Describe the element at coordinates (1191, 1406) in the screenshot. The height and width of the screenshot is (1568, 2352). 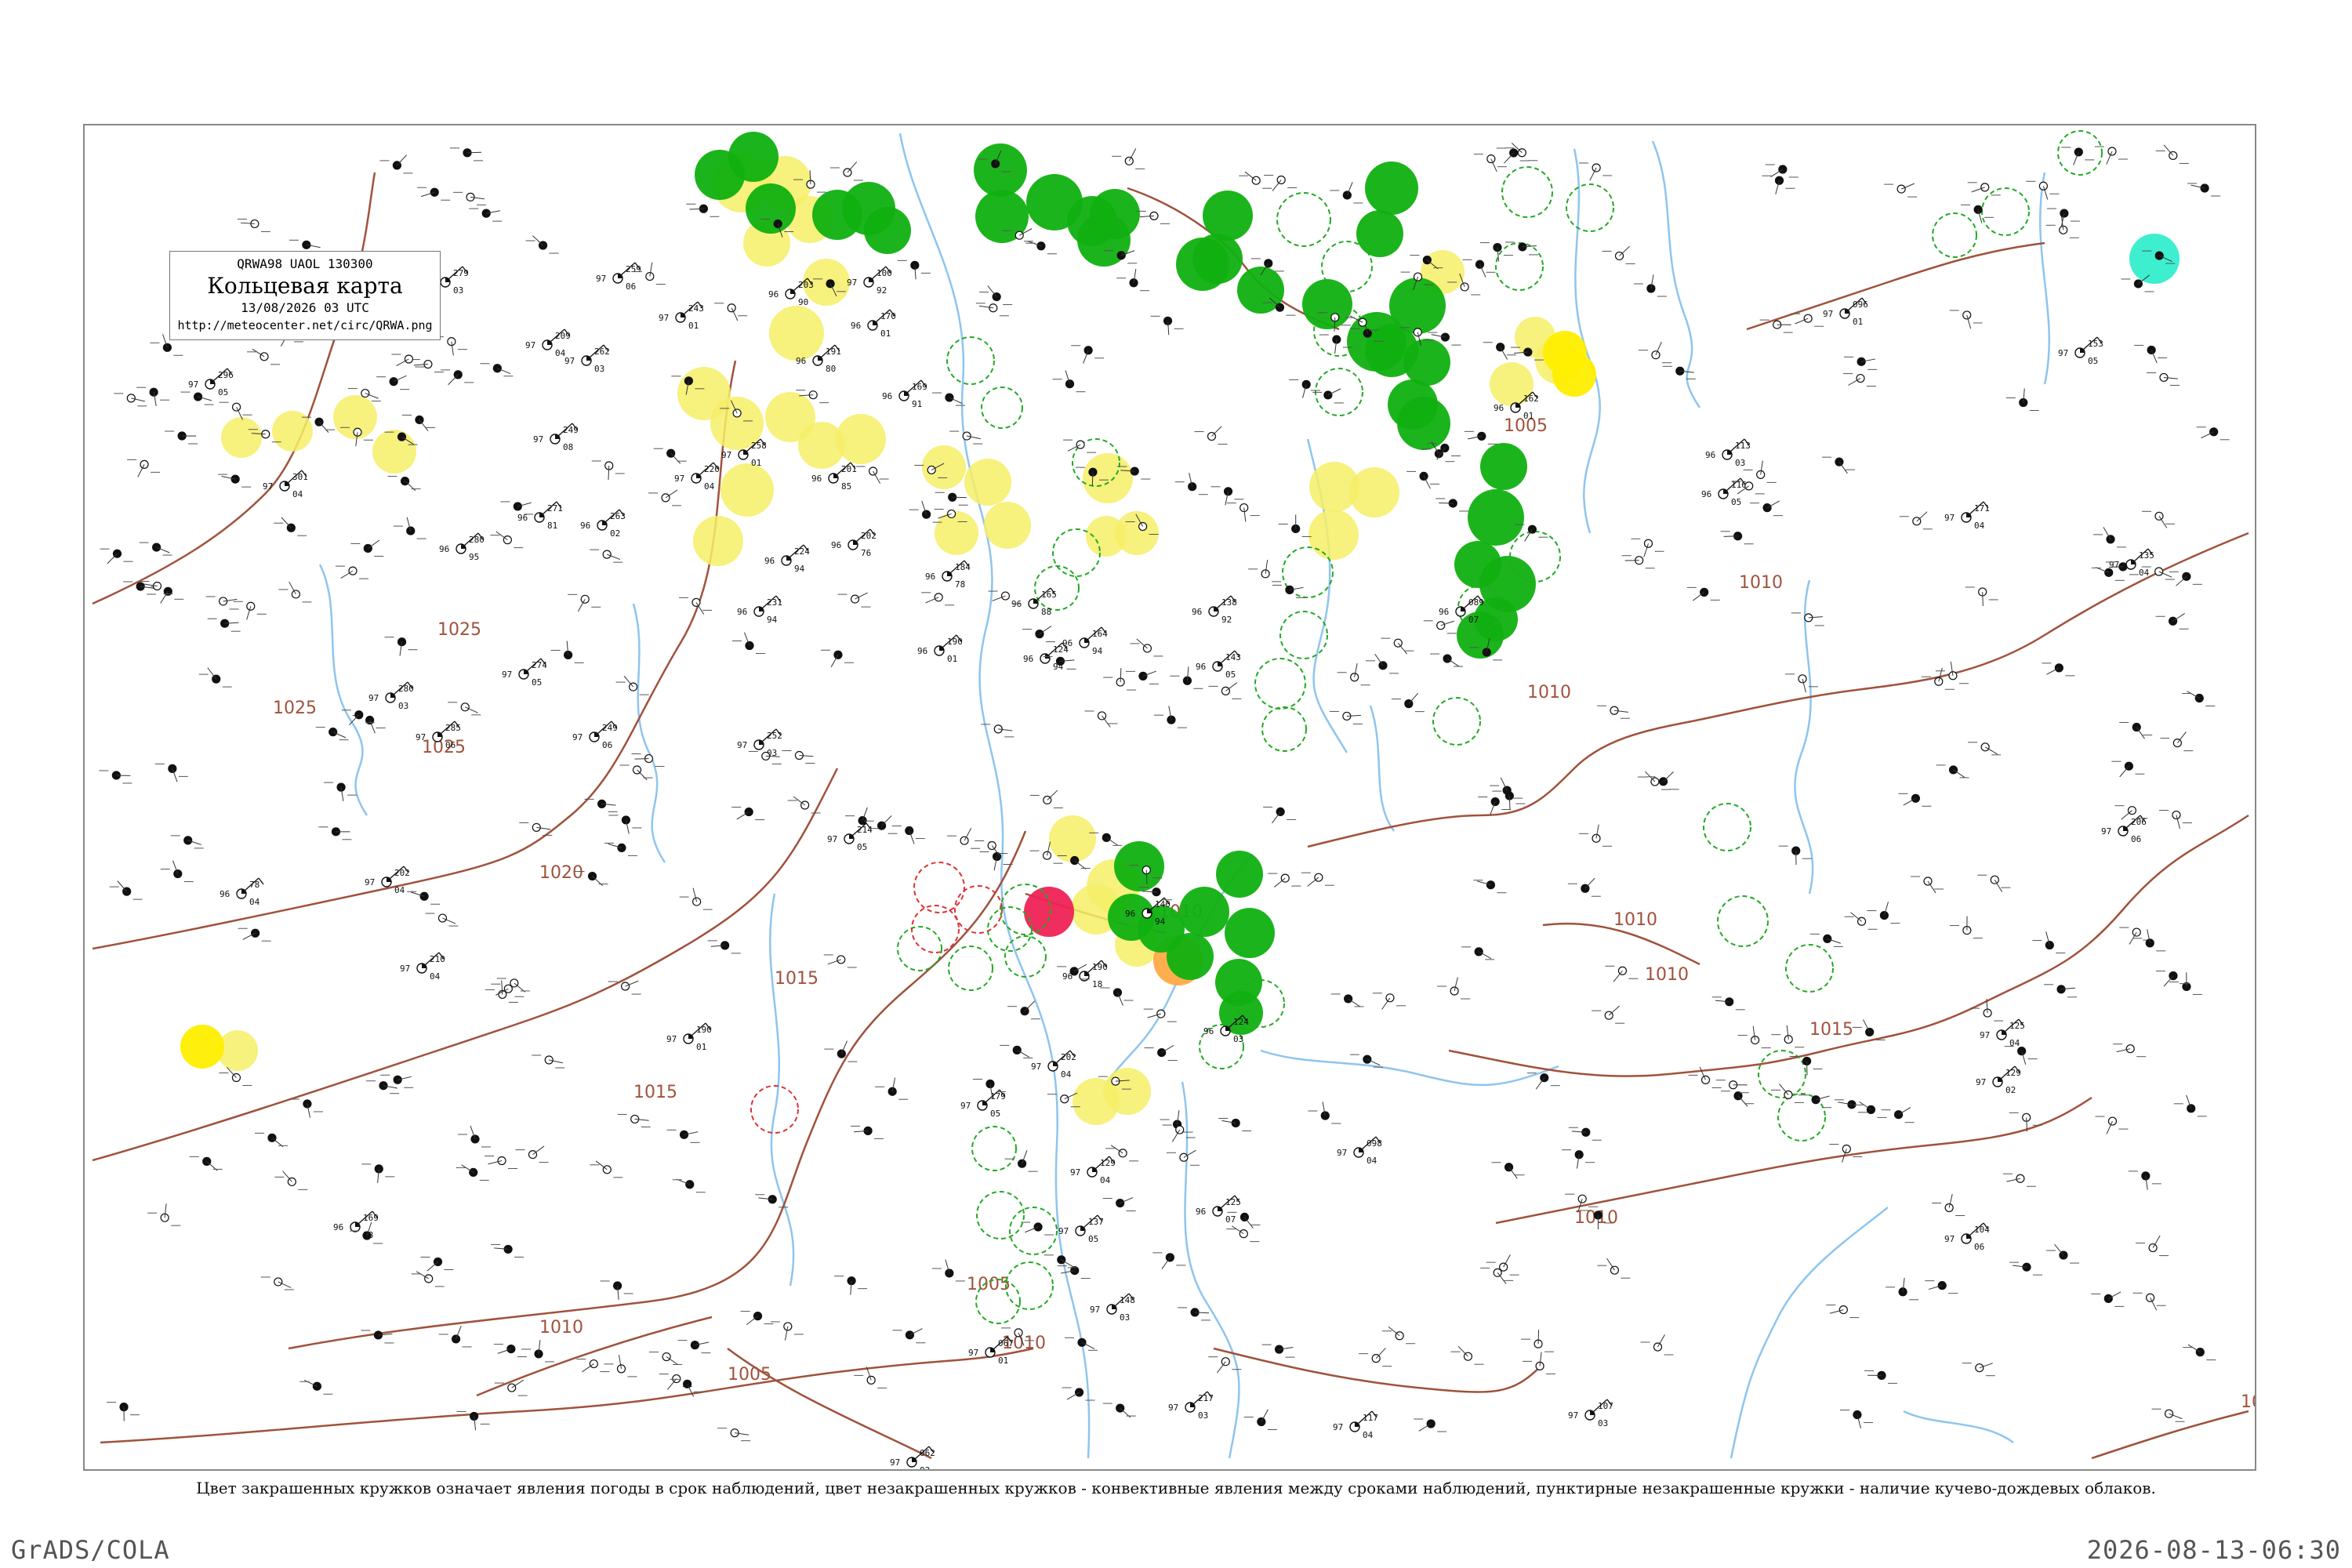
I see `station-plot: 217 97 03` at that location.